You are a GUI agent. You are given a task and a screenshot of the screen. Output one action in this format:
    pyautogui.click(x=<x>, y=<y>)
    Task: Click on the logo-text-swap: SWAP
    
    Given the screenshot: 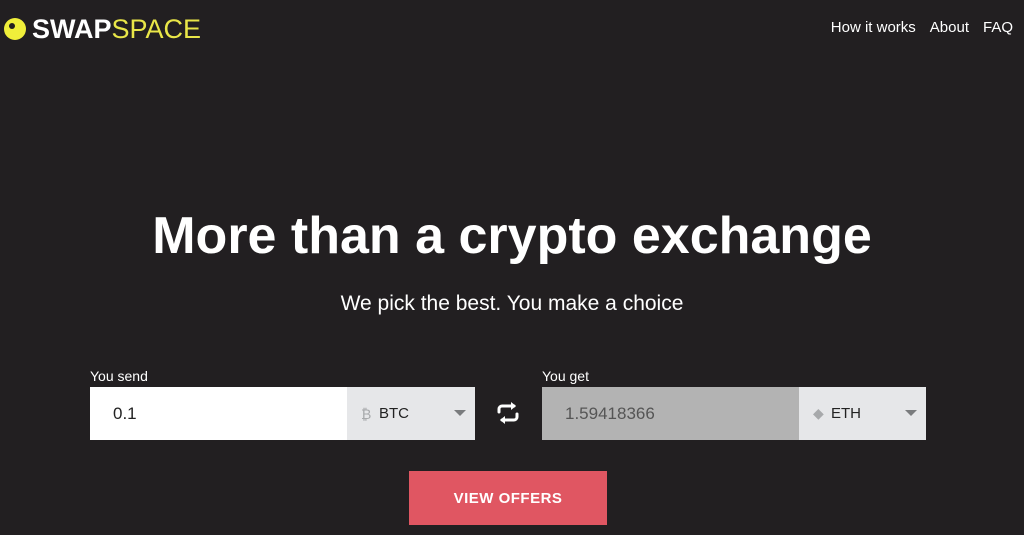 What is the action you would take?
    pyautogui.click(x=72, y=29)
    